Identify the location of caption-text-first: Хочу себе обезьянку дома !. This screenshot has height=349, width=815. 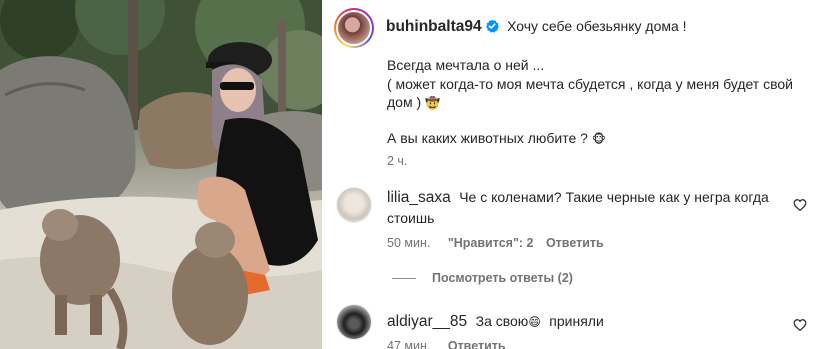
(597, 26).